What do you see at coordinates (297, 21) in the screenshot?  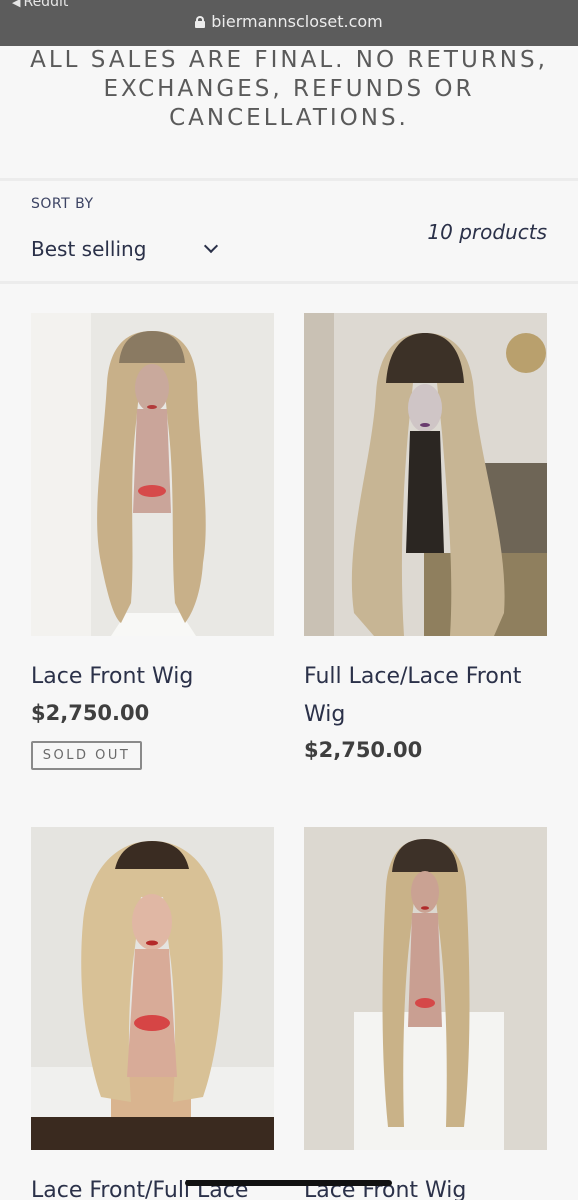 I see `url-text: biermannscloset.com` at bounding box center [297, 21].